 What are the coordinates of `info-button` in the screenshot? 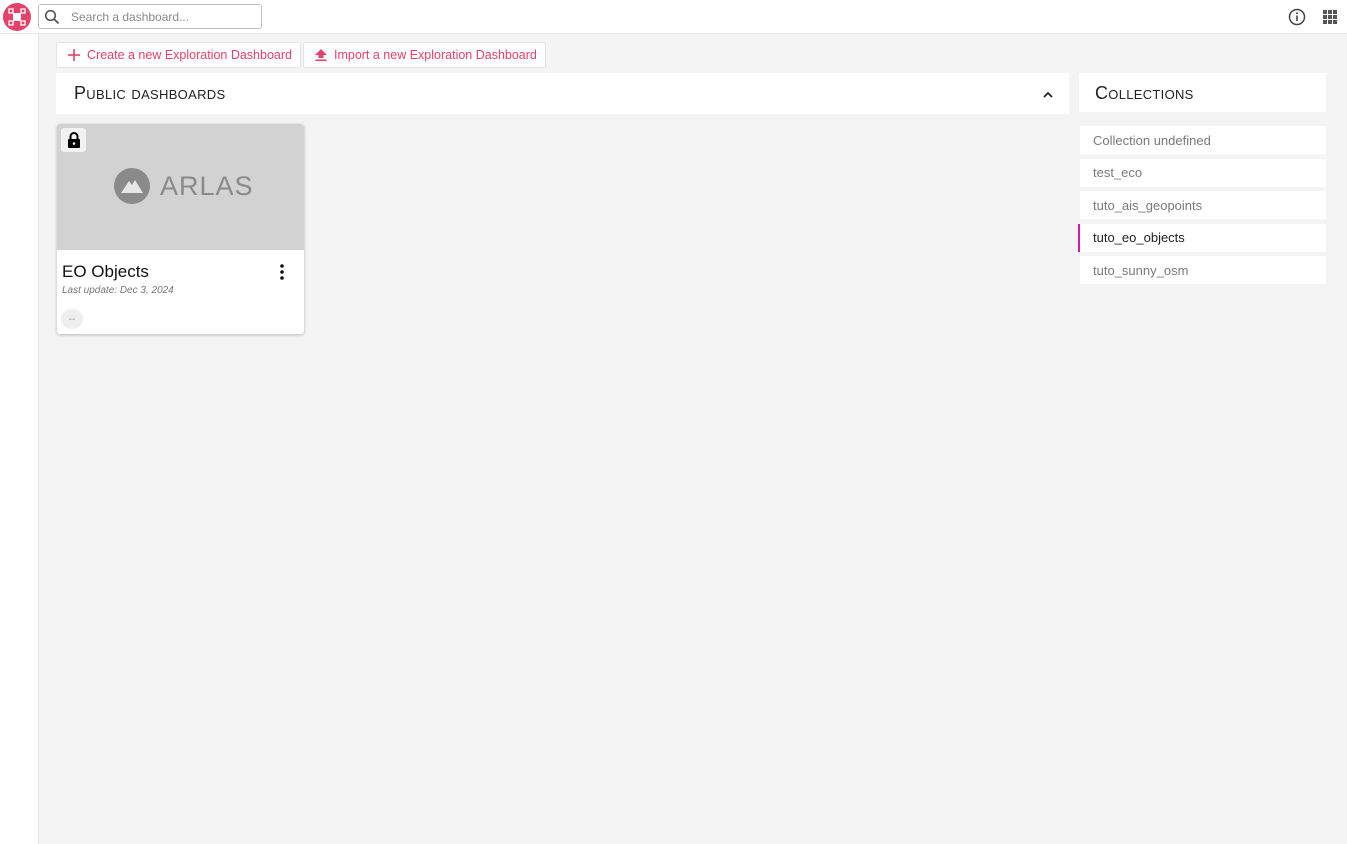 It's located at (1297, 17).